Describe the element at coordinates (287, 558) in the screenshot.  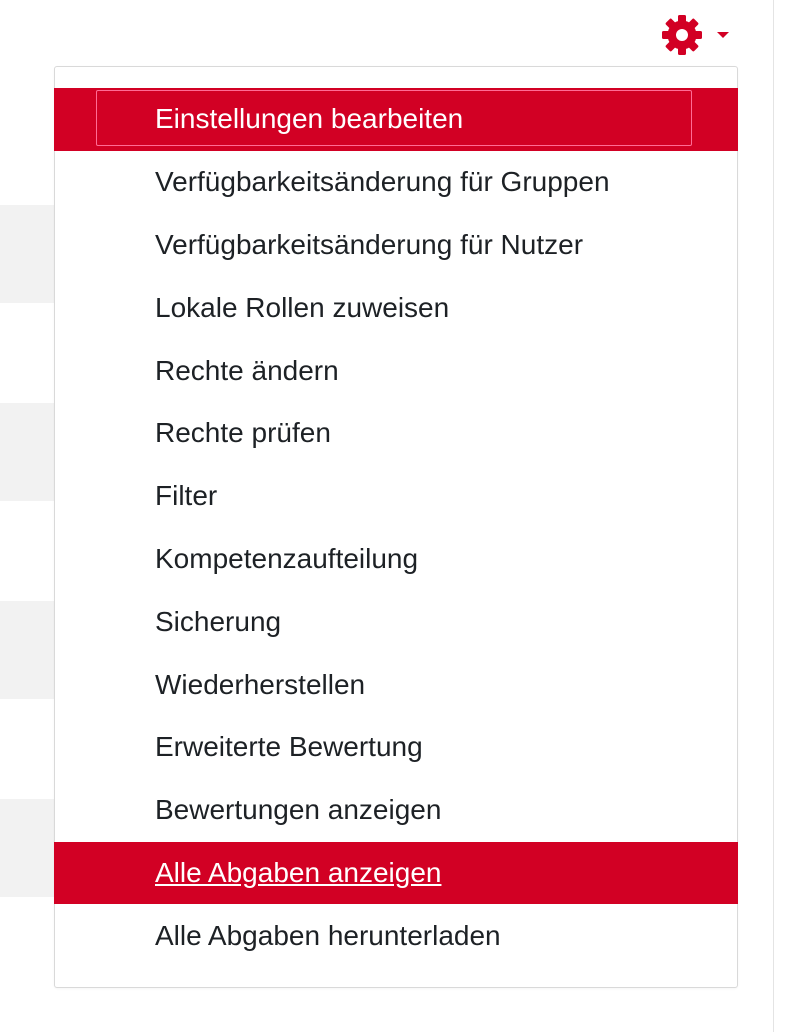
I see `menu-item-label: Kompetenzaufteilung` at that location.